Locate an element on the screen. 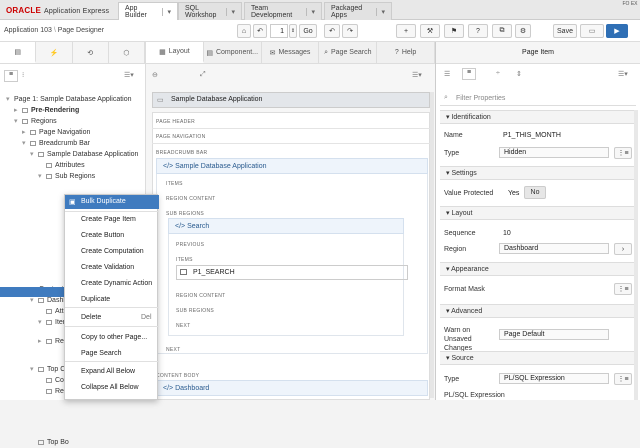  context-menu-item: Create Dynamic Action is located at coordinates (112, 284).